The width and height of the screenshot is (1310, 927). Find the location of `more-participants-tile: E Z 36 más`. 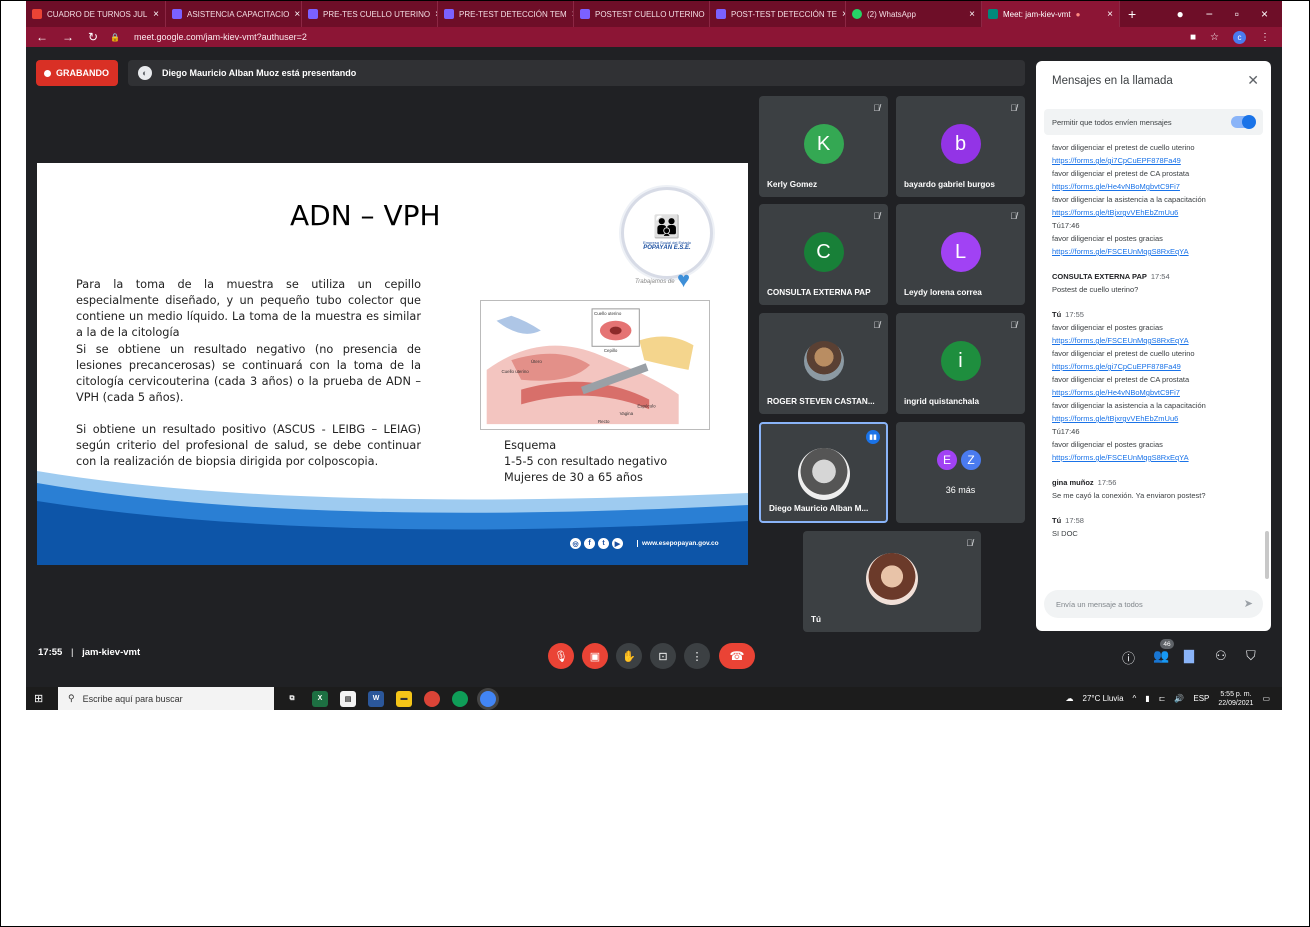

more-participants-tile: E Z 36 más is located at coordinates (960, 472).